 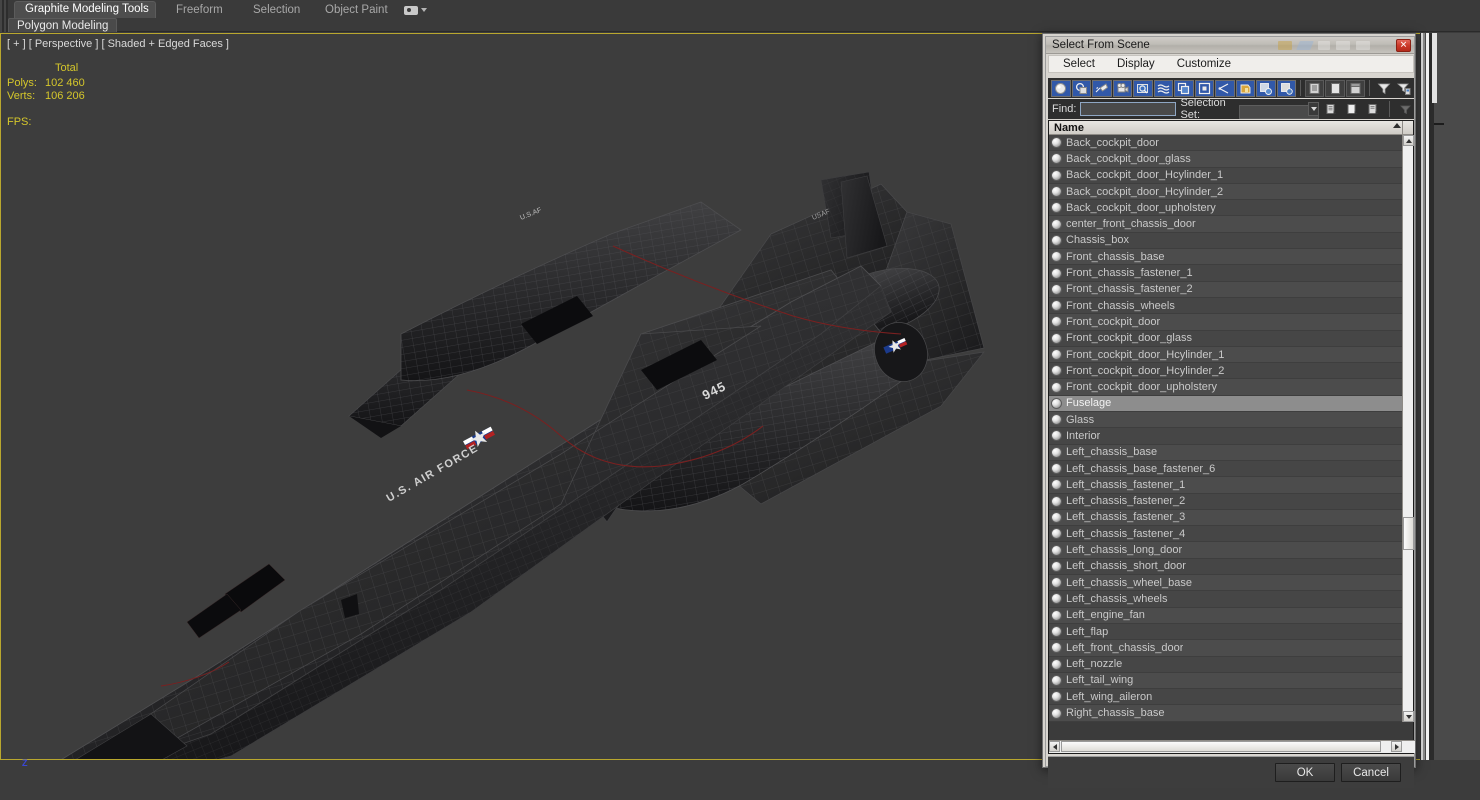 What do you see at coordinates (1226, 355) in the screenshot?
I see `list-item: Front_cockpit_door_Hcylinder_1` at bounding box center [1226, 355].